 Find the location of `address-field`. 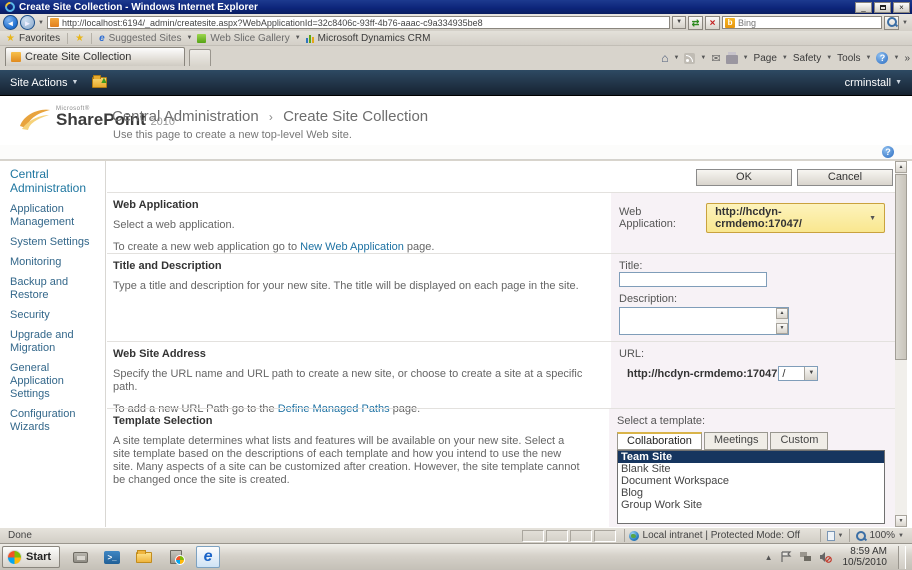

address-field is located at coordinates (358, 22).